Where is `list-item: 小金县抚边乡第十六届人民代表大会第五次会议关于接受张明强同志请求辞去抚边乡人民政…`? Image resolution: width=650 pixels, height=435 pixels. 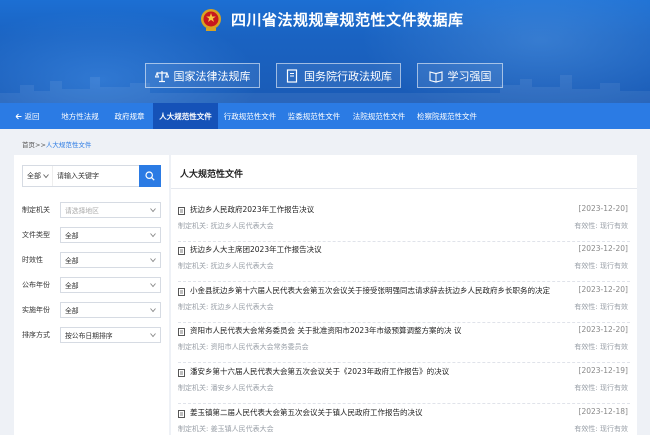
list-item: 小金县抚边乡第十六届人民代表大会第五次会议关于接受张明强同志请求辞去抚边乡人民政… is located at coordinates (404, 303).